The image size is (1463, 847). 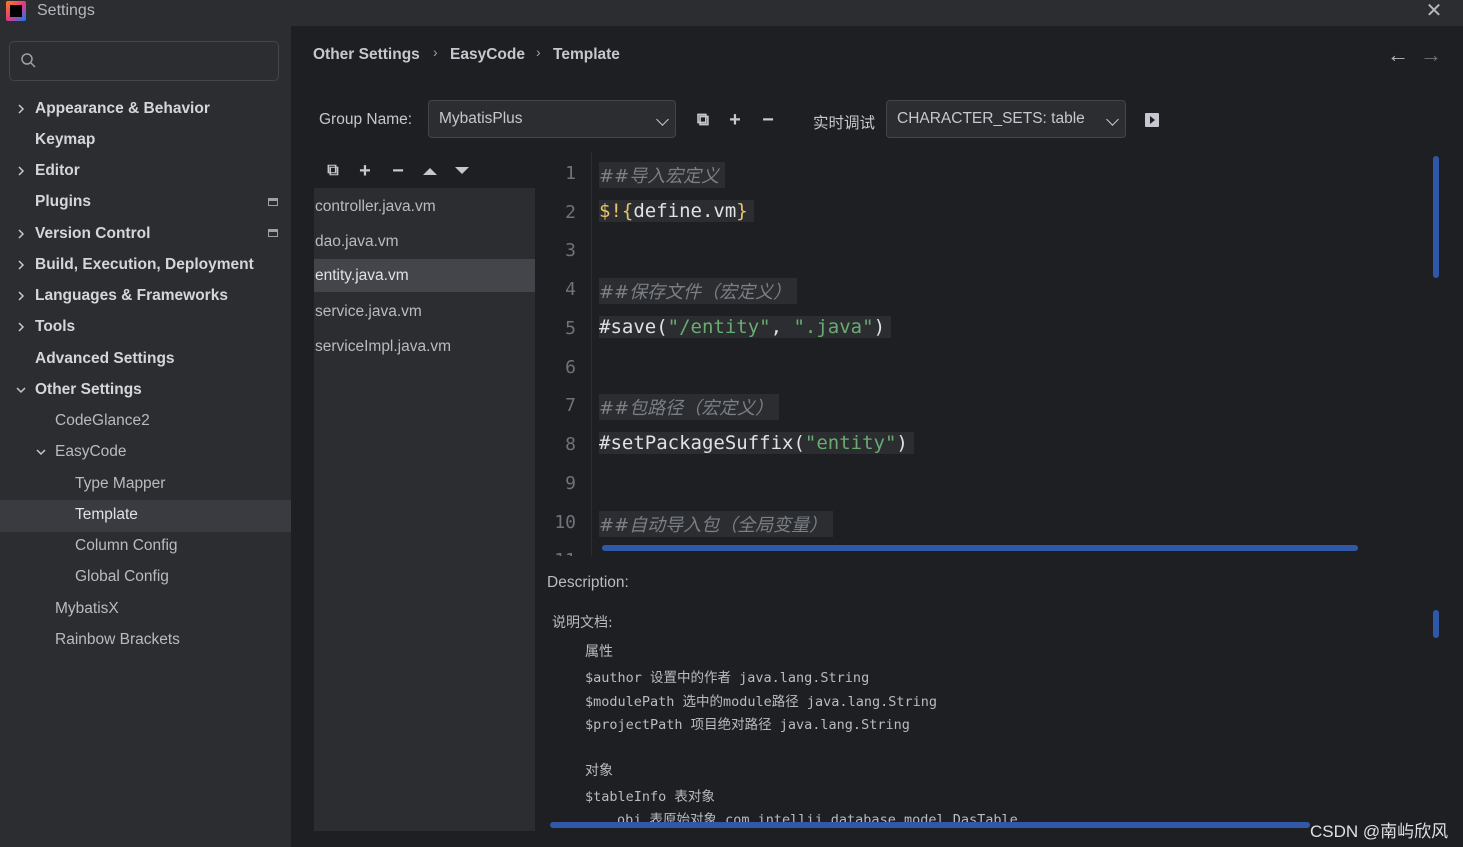 What do you see at coordinates (365, 171) in the screenshot?
I see `add-file-icon: +` at bounding box center [365, 171].